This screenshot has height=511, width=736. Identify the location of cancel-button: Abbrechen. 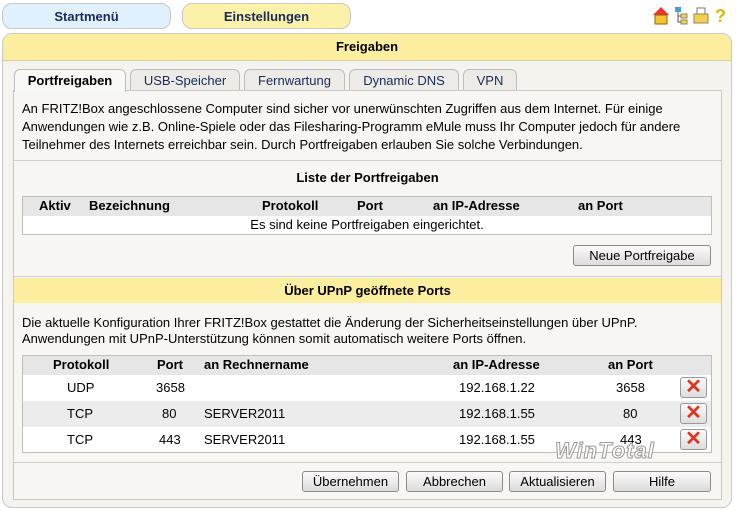
(454, 481).